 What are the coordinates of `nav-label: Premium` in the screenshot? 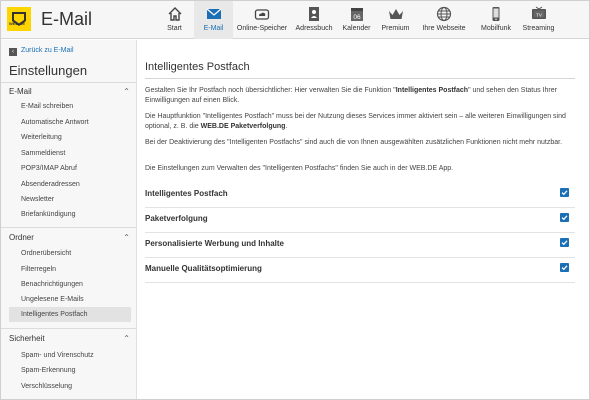 It's located at (395, 28).